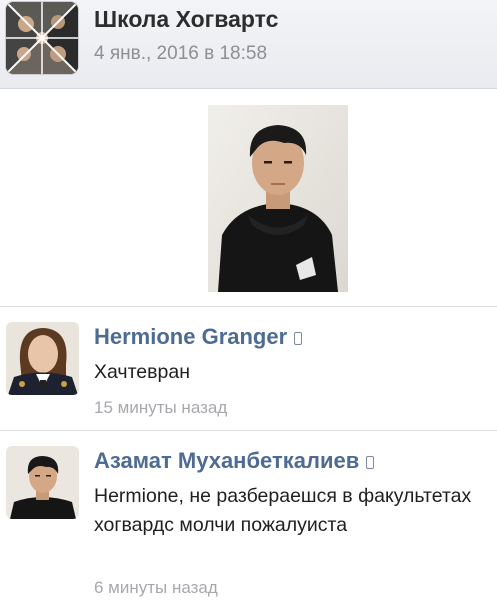 This screenshot has height=604, width=497. Describe the element at coordinates (190, 337) in the screenshot. I see `comment-author: Hermione Granger` at that location.